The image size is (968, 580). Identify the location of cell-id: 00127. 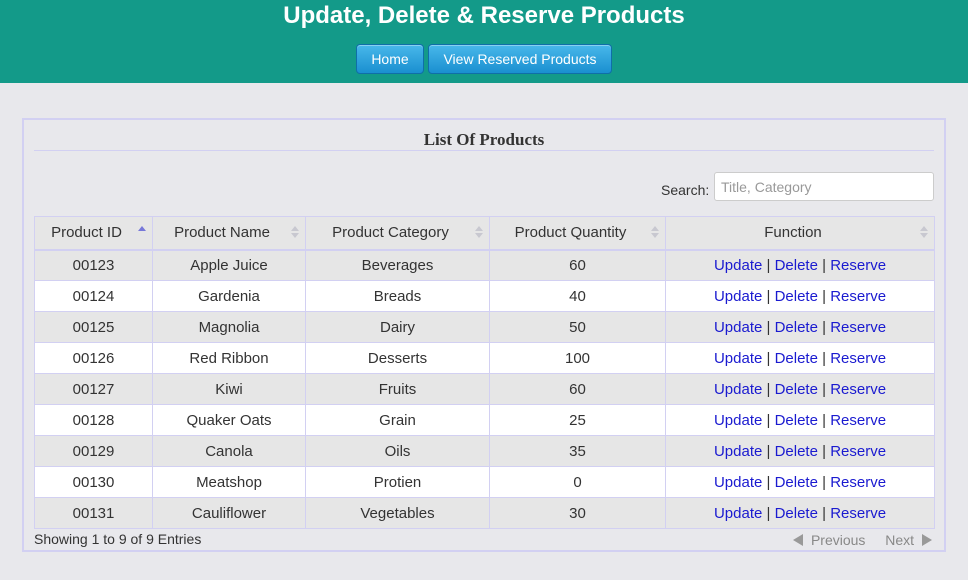
(93, 389).